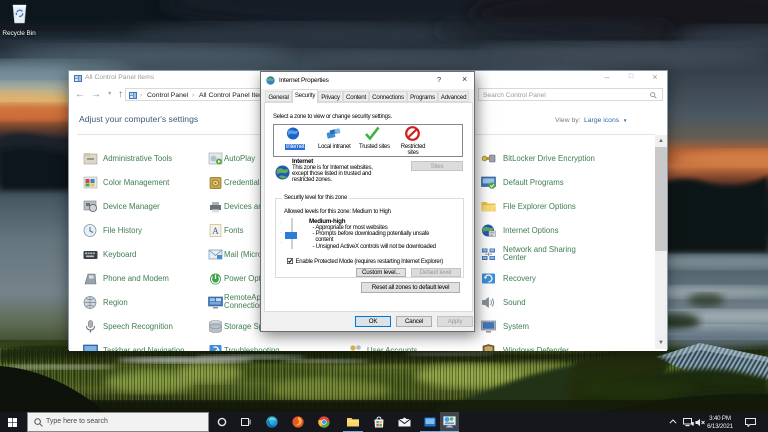 This screenshot has width=768, height=432. I want to click on svg-text: A, so click(215, 231).